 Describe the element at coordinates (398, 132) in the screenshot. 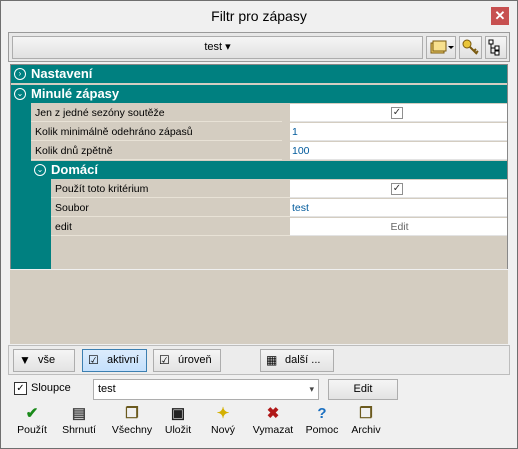

I see `min-matches-field: 1` at that location.